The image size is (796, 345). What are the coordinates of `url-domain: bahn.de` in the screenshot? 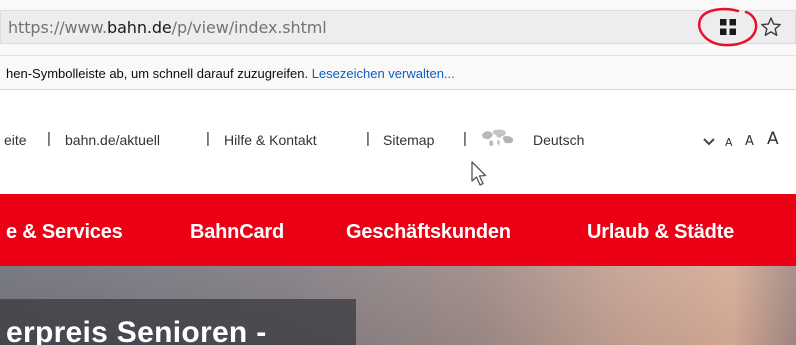 It's located at (139, 27).